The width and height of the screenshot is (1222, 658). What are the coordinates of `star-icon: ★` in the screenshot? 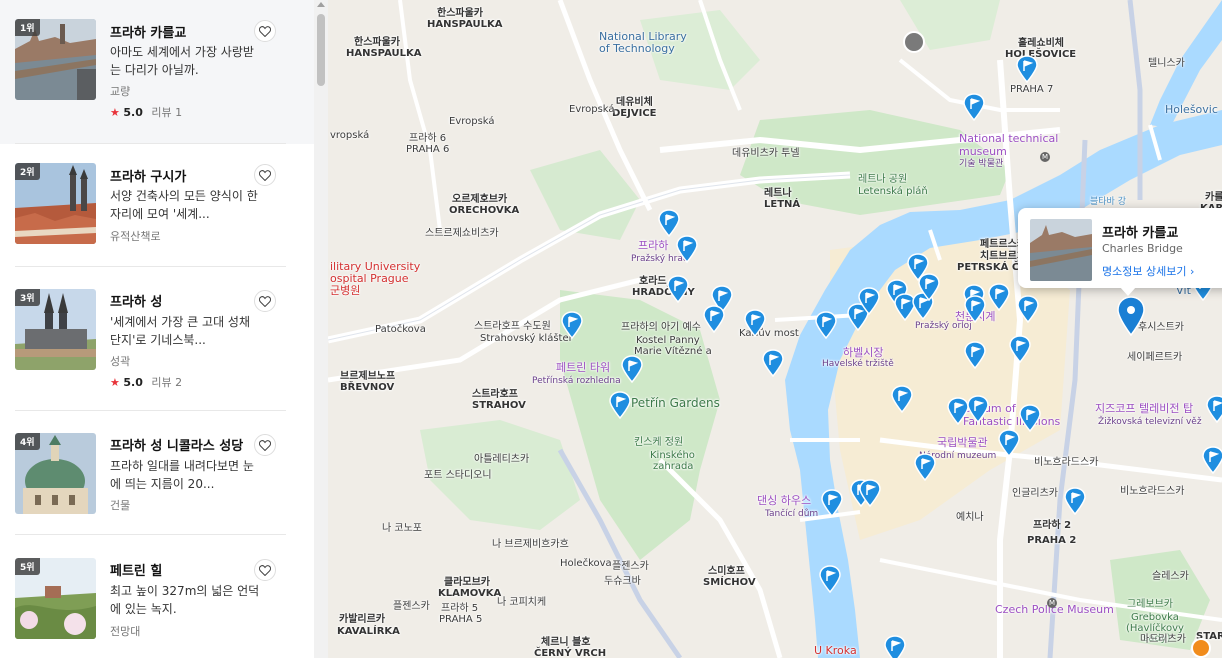 It's located at (115, 382).